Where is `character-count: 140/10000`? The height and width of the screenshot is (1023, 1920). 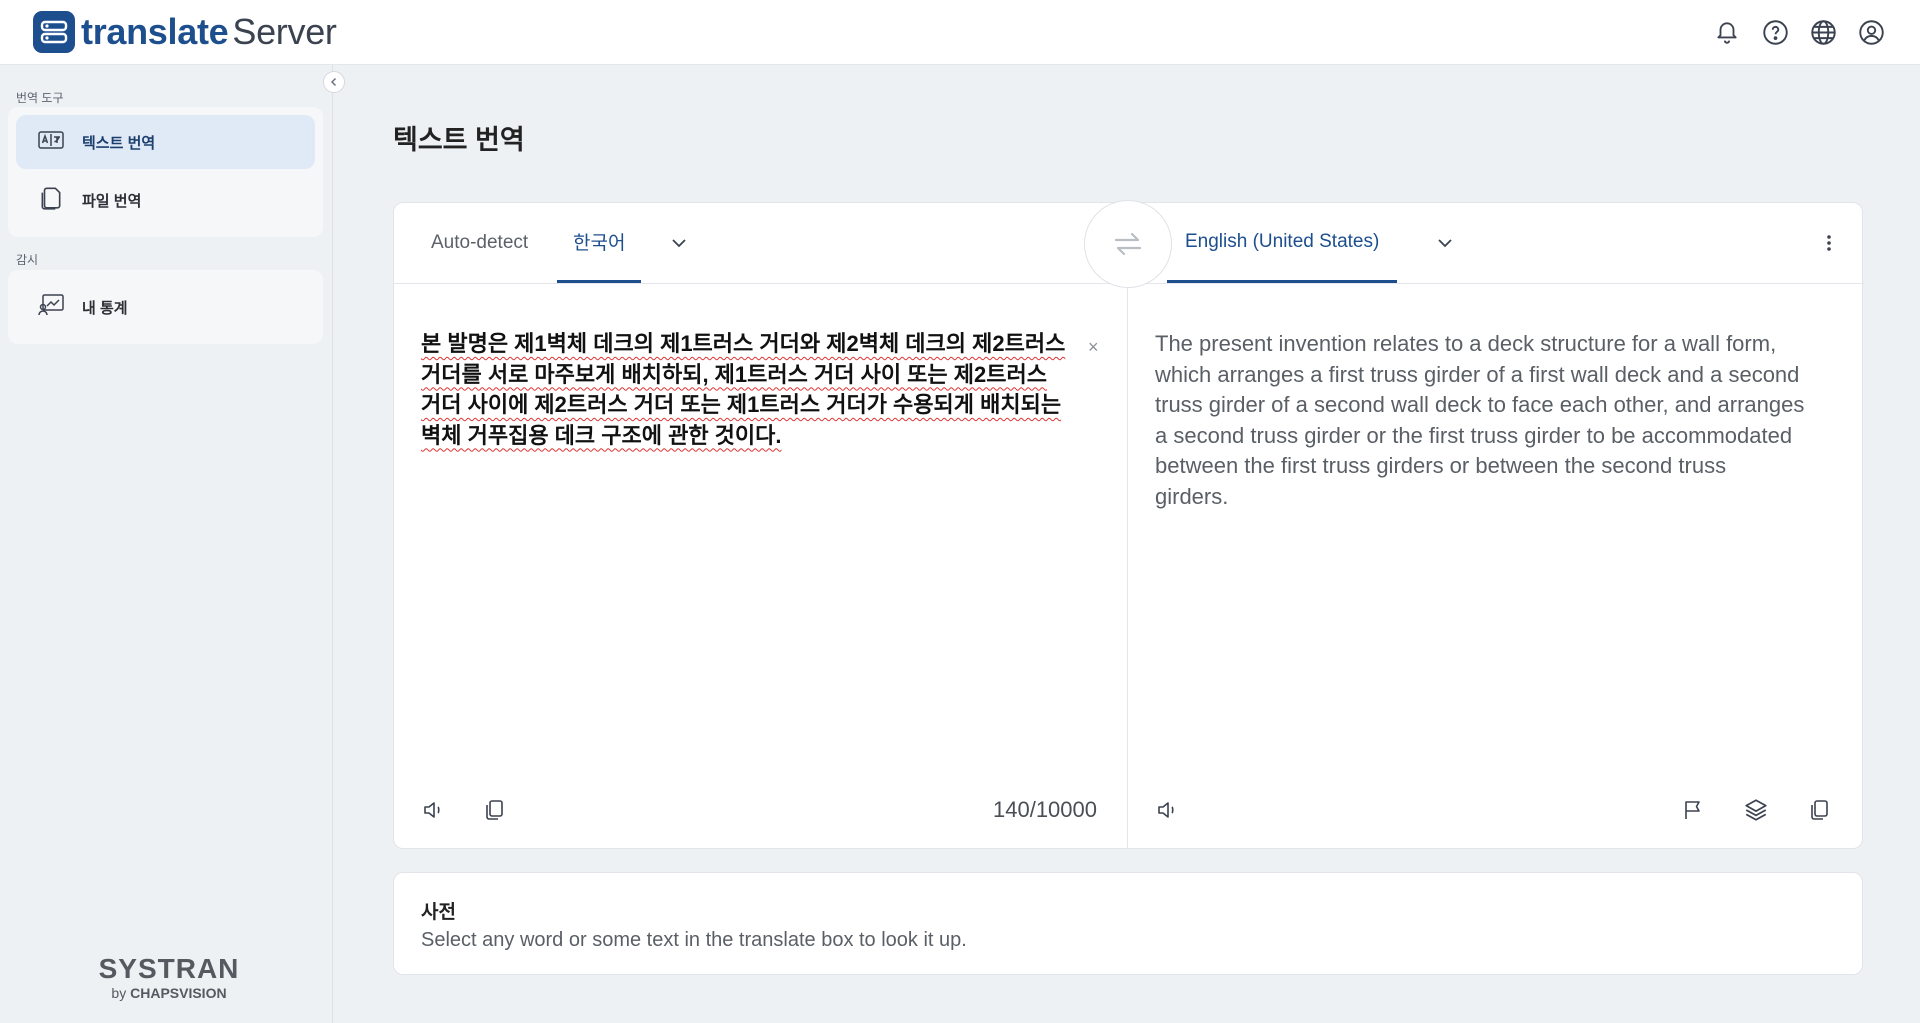
character-count: 140/10000 is located at coordinates (1045, 809).